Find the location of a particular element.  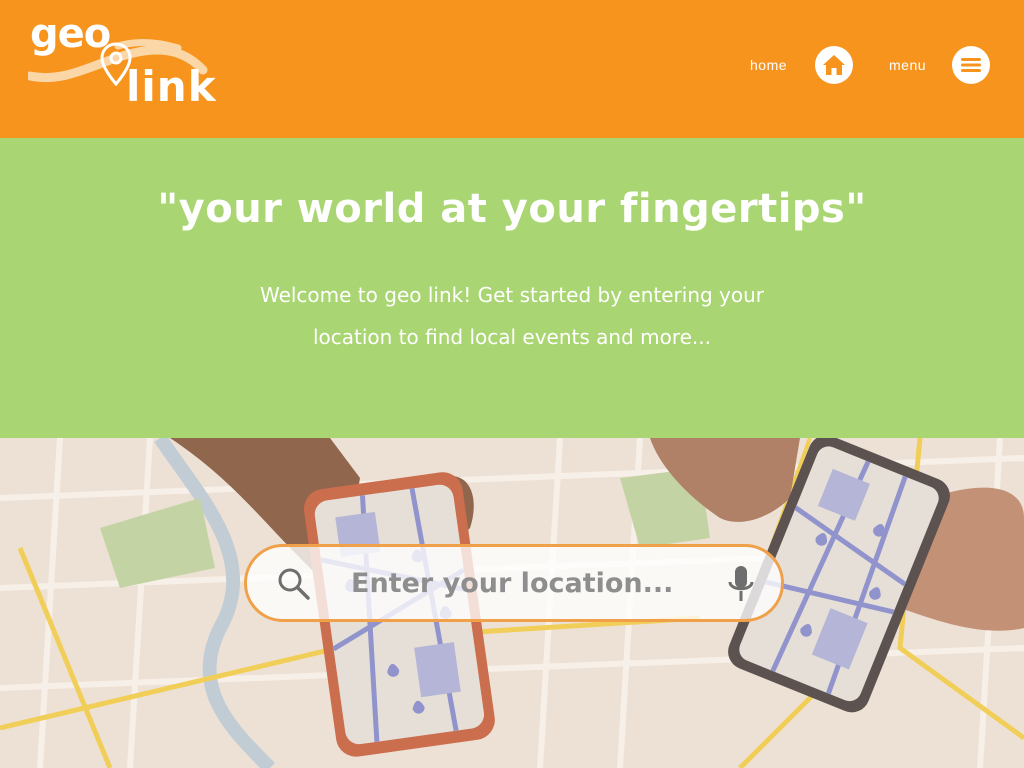

menu-icon is located at coordinates (971, 65).